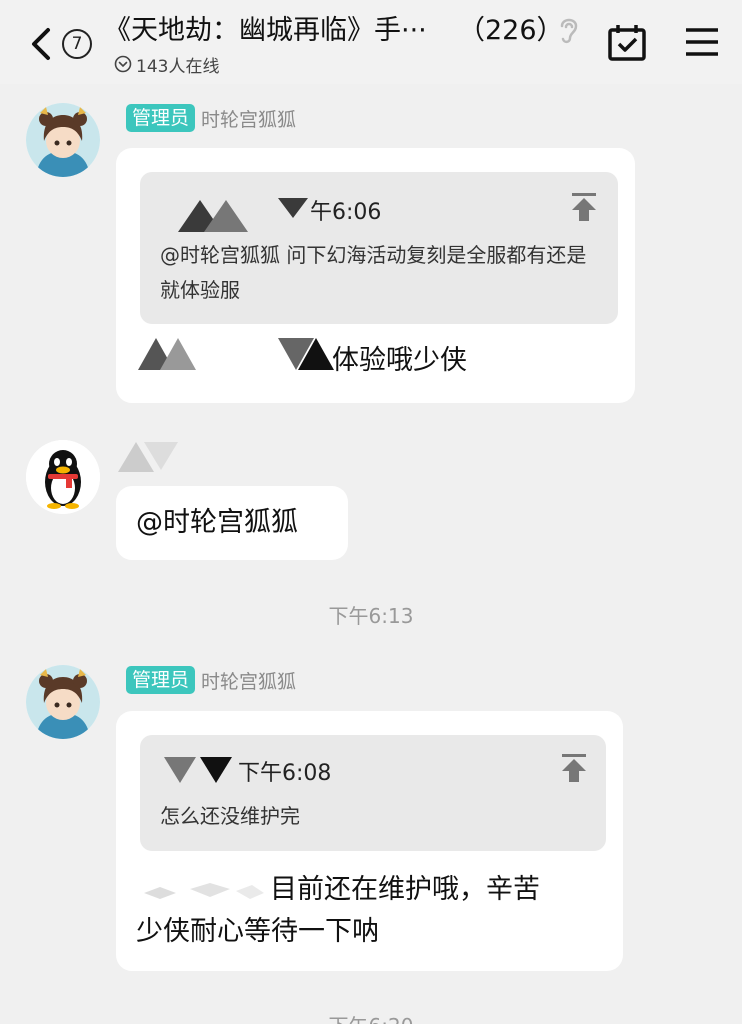 The height and width of the screenshot is (1024, 742). What do you see at coordinates (178, 66) in the screenshot?
I see `online-count: 143人在线` at bounding box center [178, 66].